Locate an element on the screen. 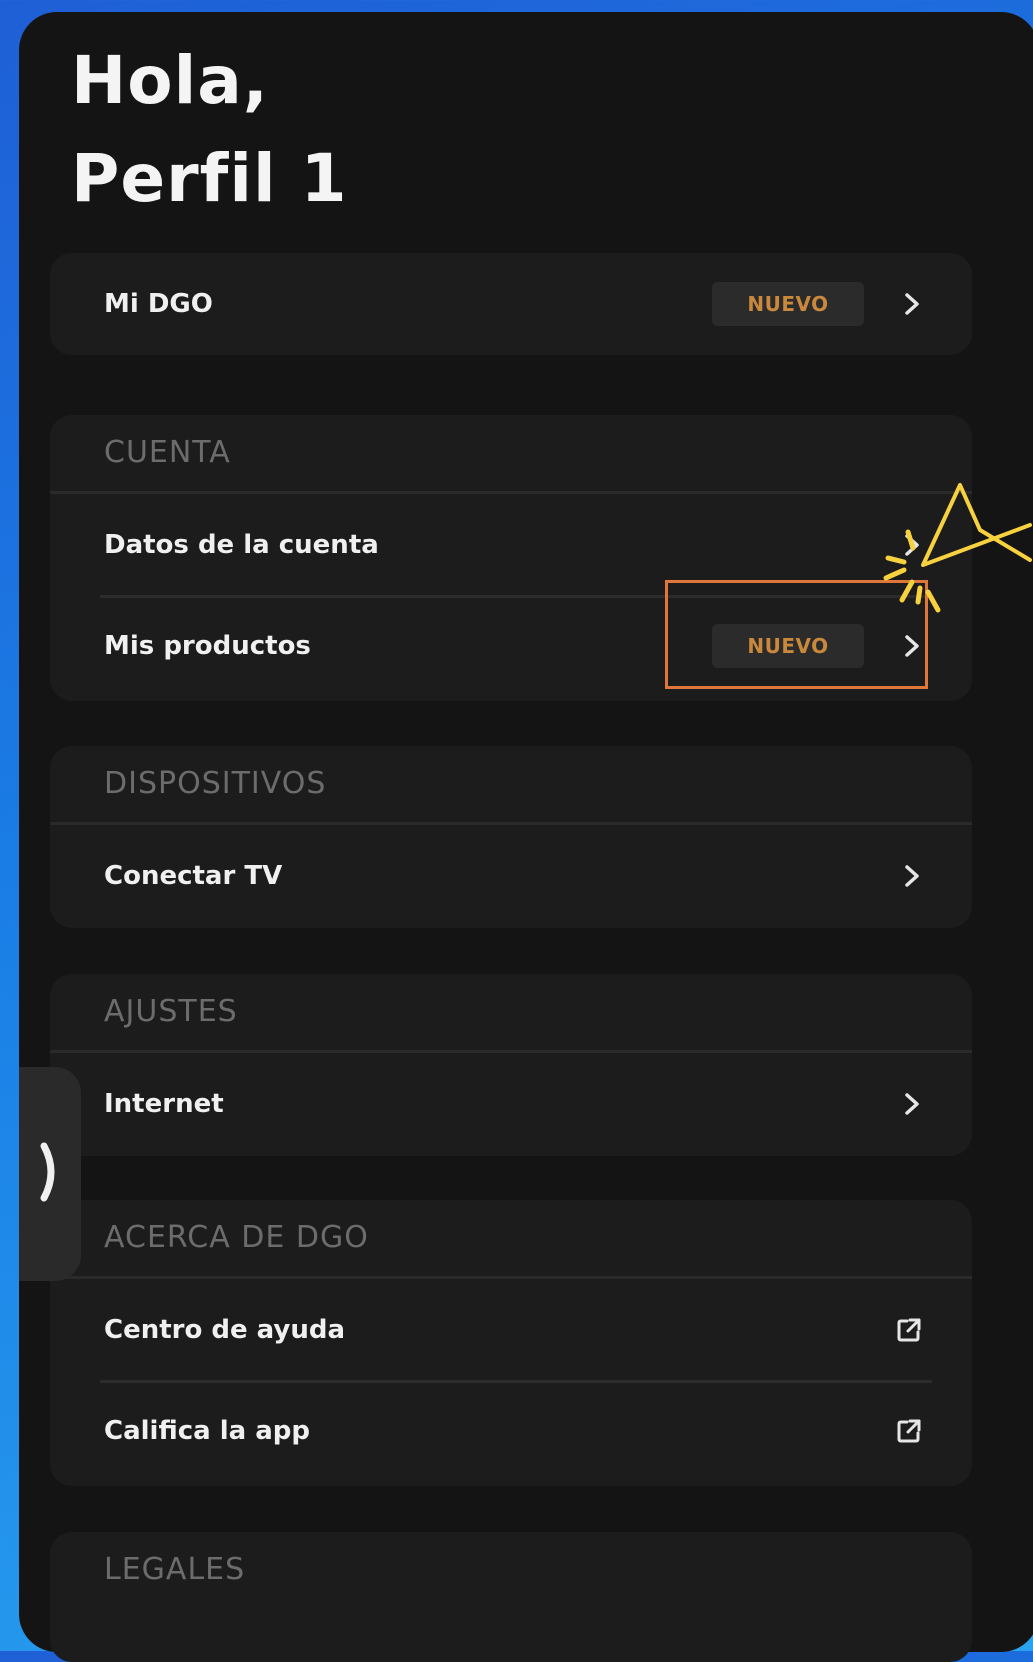  dispositivos-card: DISPOSITIVOS Conectar TV is located at coordinates (511, 837).